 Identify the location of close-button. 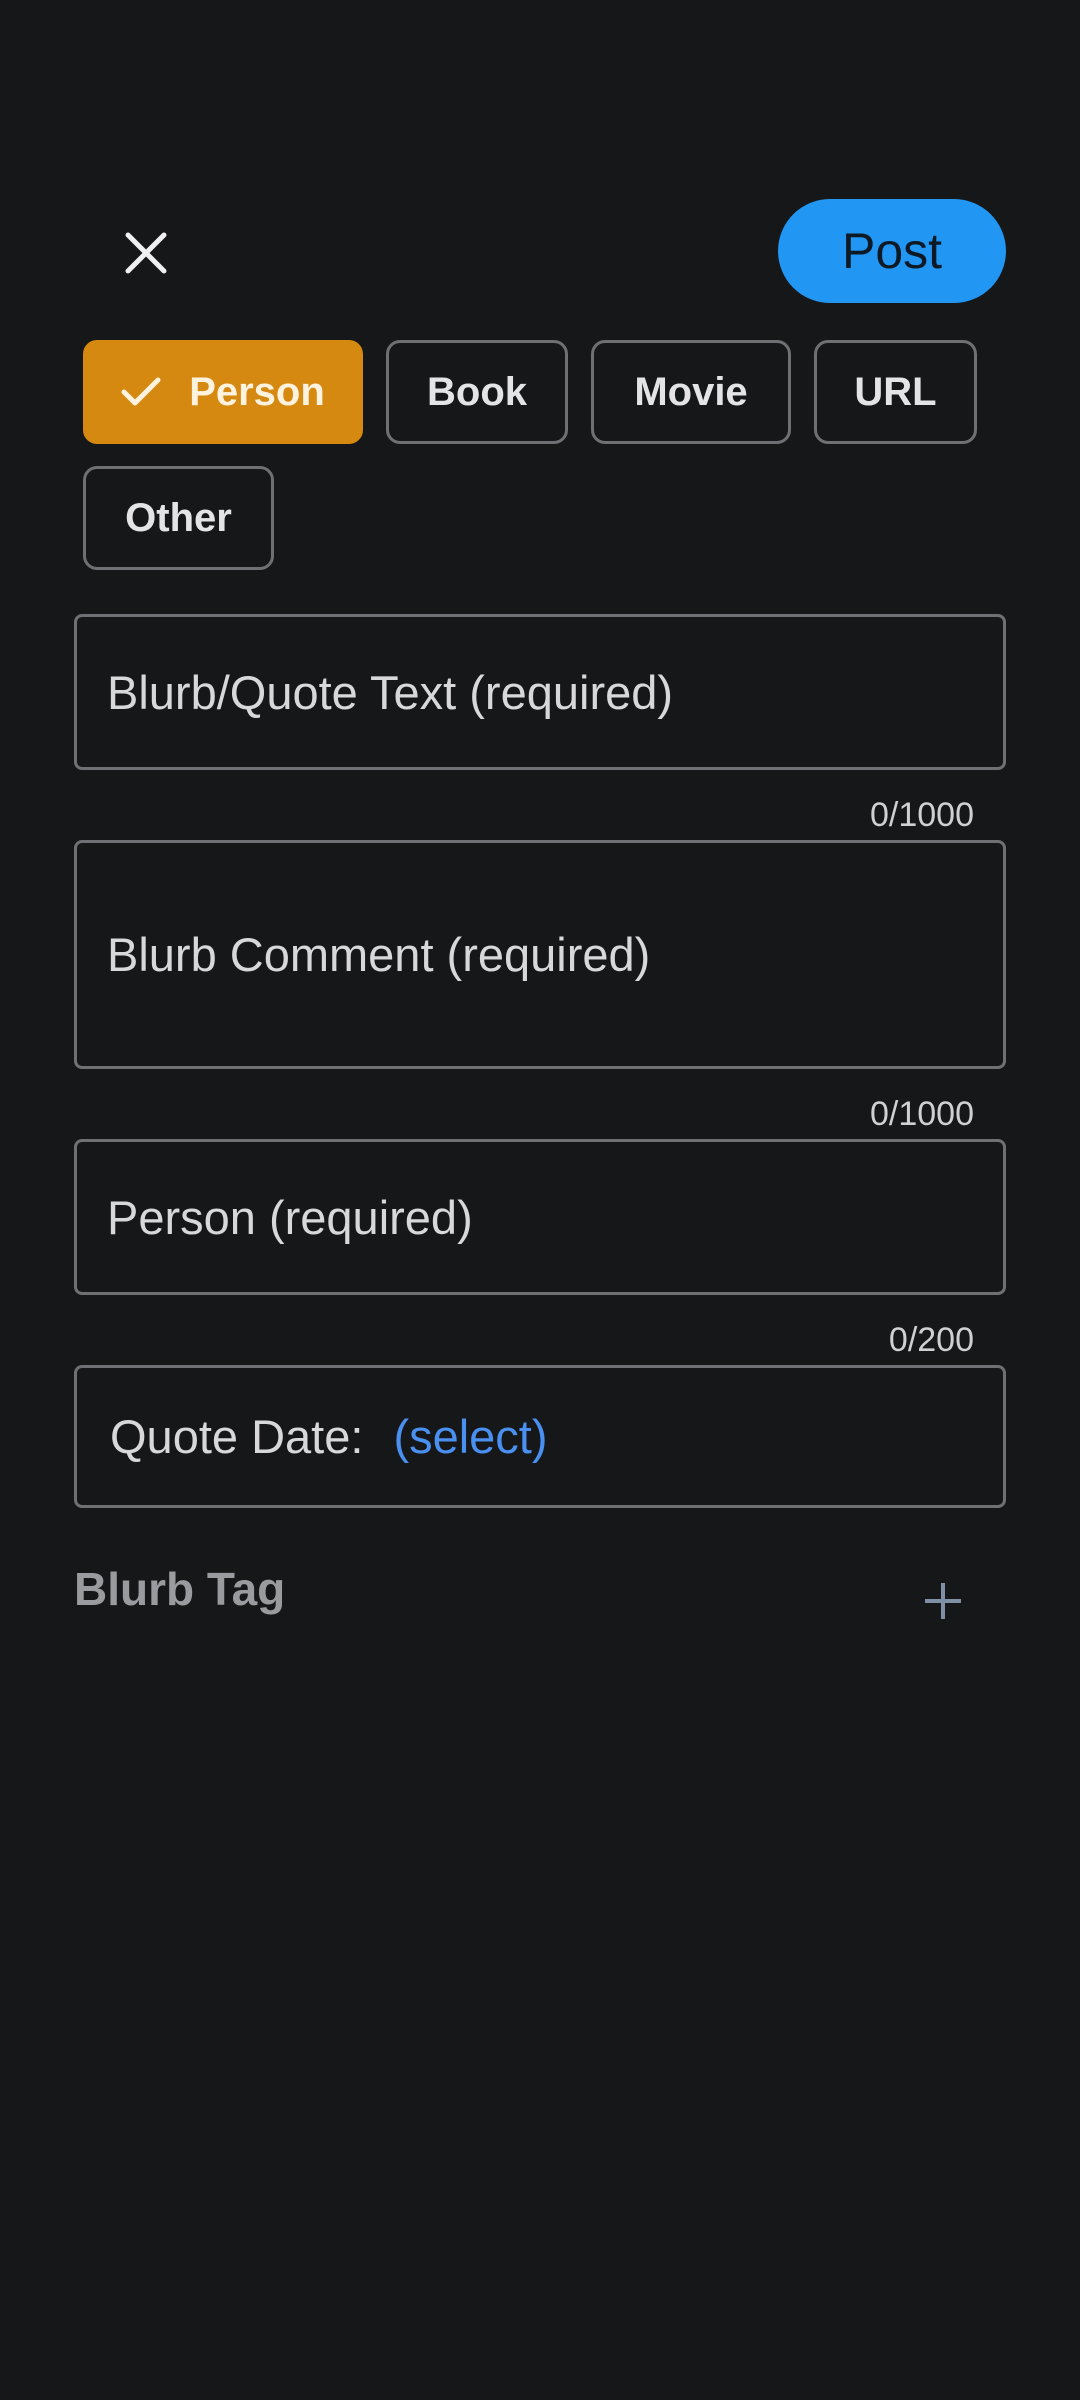
(146, 255).